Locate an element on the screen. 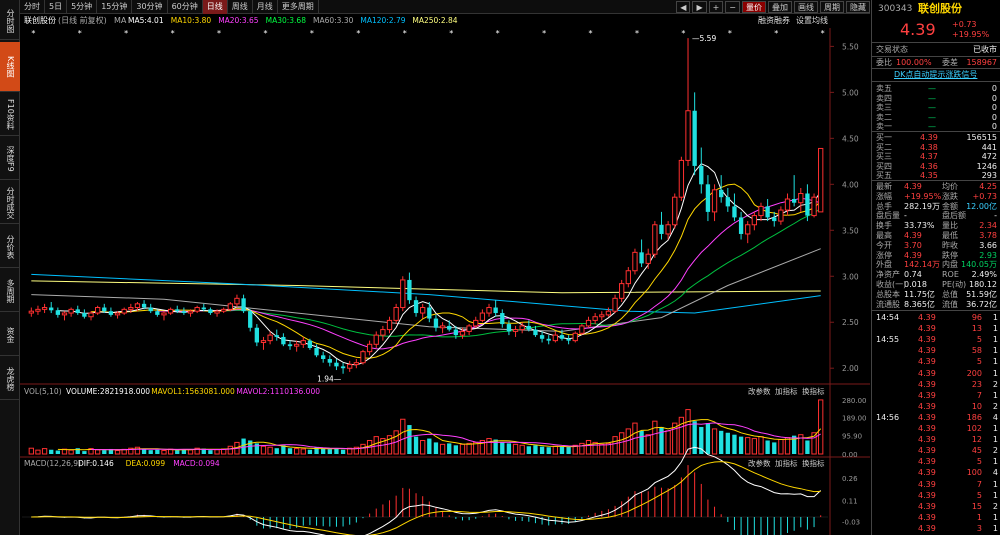 Image resolution: width=1000 pixels, height=535 pixels. promo-link: DK点自动提示涨跌信号 is located at coordinates (935, 74).